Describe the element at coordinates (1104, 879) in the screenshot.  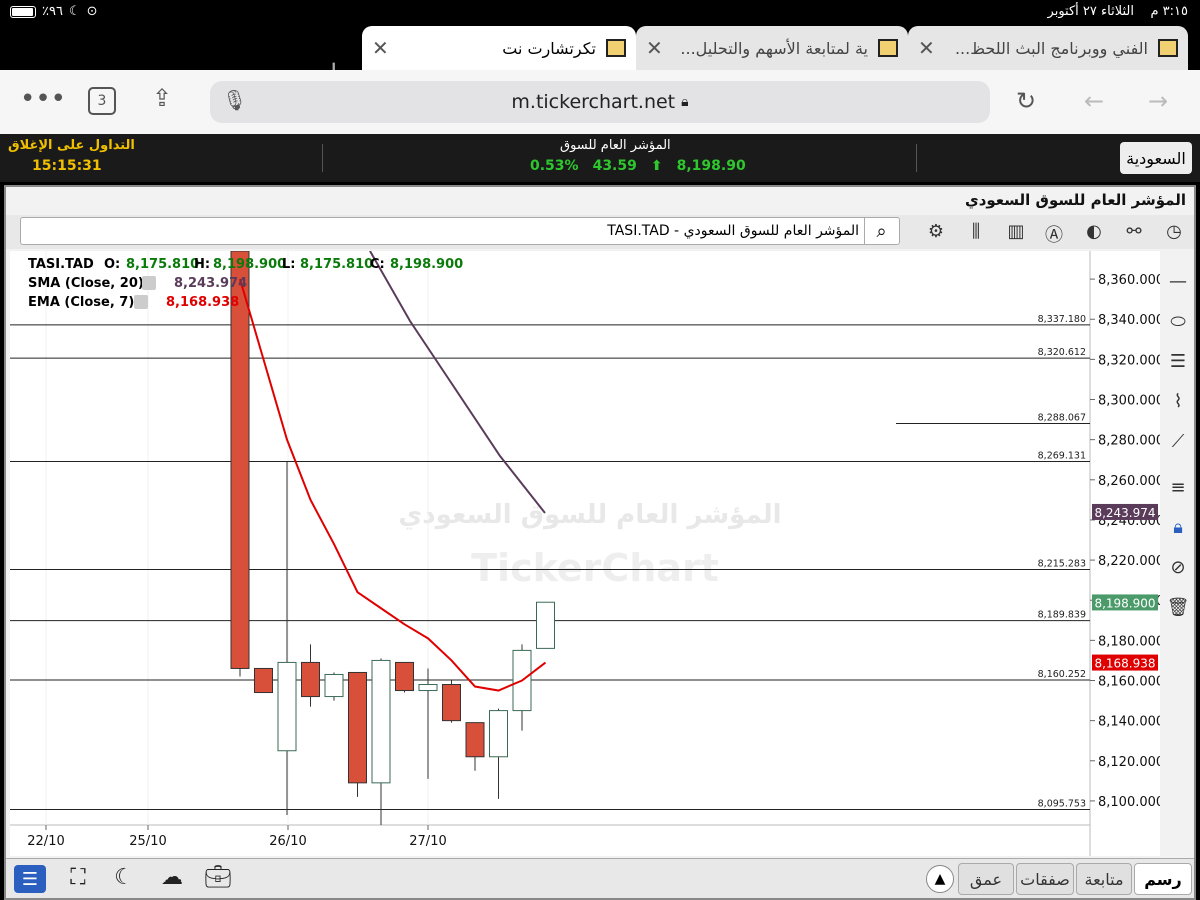
I see `tab-watchlist: متابعة` at that location.